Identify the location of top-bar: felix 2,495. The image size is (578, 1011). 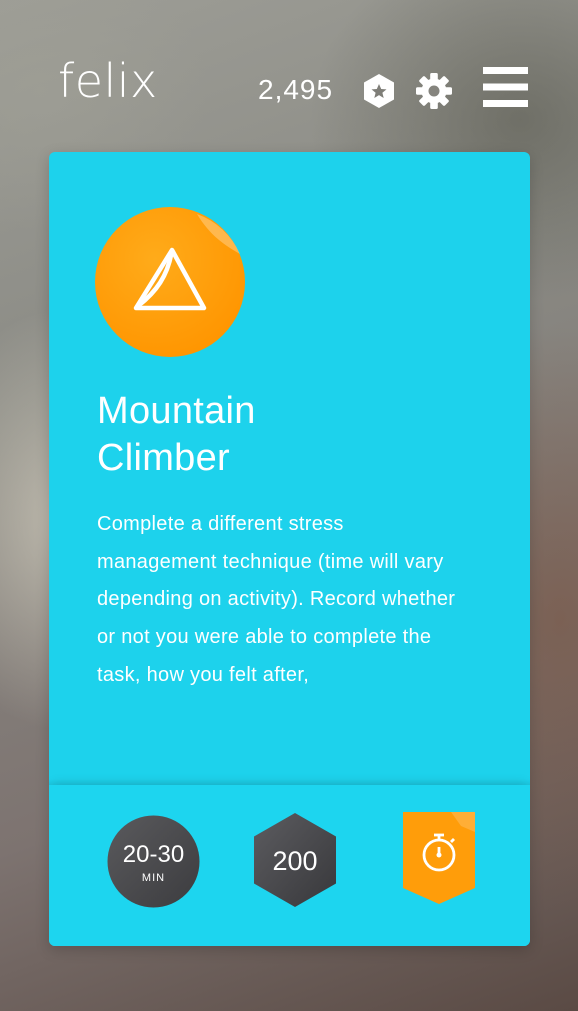
(289, 75).